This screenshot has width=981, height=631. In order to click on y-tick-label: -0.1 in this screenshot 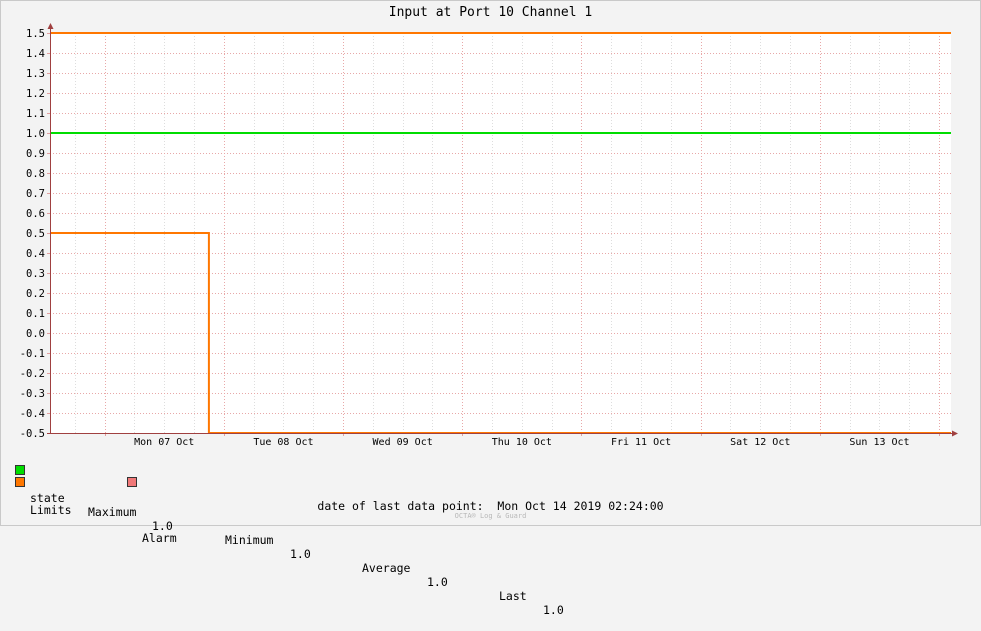, I will do `click(32, 354)`.